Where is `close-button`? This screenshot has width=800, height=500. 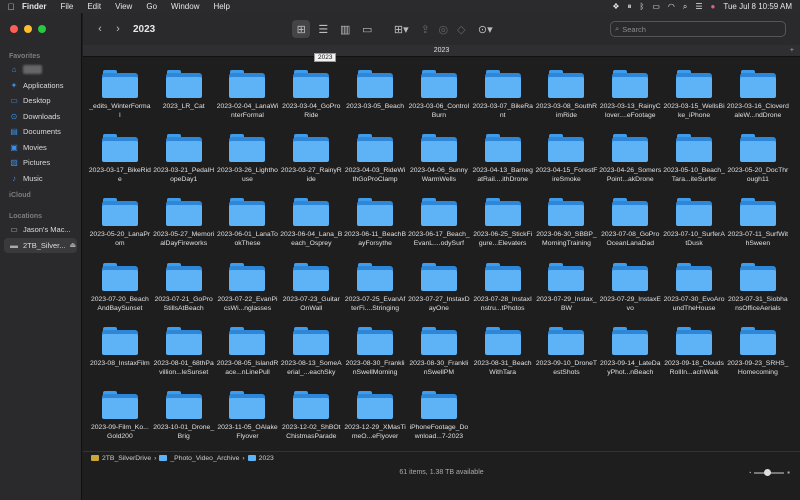 close-button is located at coordinates (14, 29).